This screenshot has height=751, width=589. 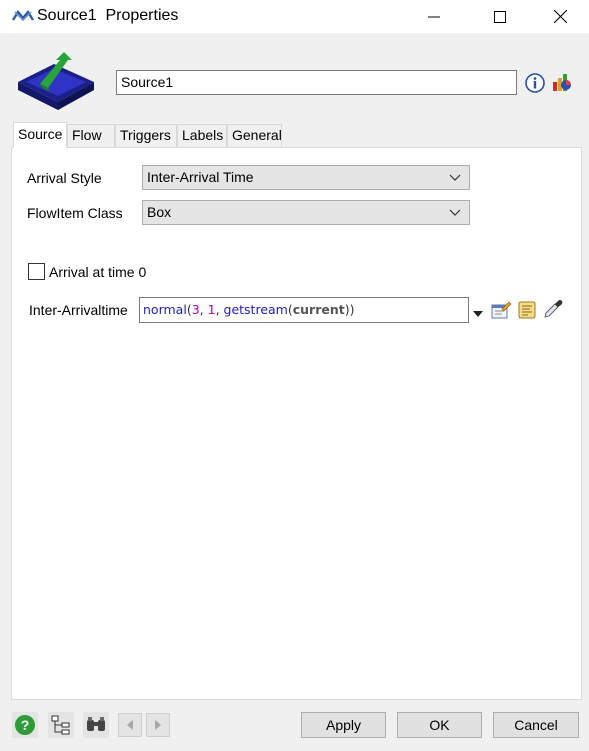 What do you see at coordinates (159, 212) in the screenshot?
I see `flowitem-class-value: Box` at bounding box center [159, 212].